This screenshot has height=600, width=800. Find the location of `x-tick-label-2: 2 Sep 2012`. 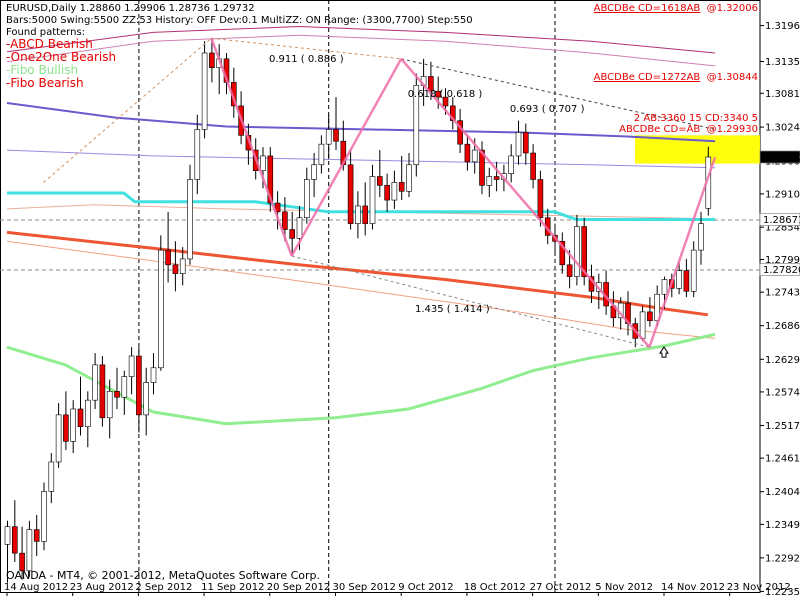

x-tick-label-2: 2 Sep 2012 is located at coordinates (163, 587).